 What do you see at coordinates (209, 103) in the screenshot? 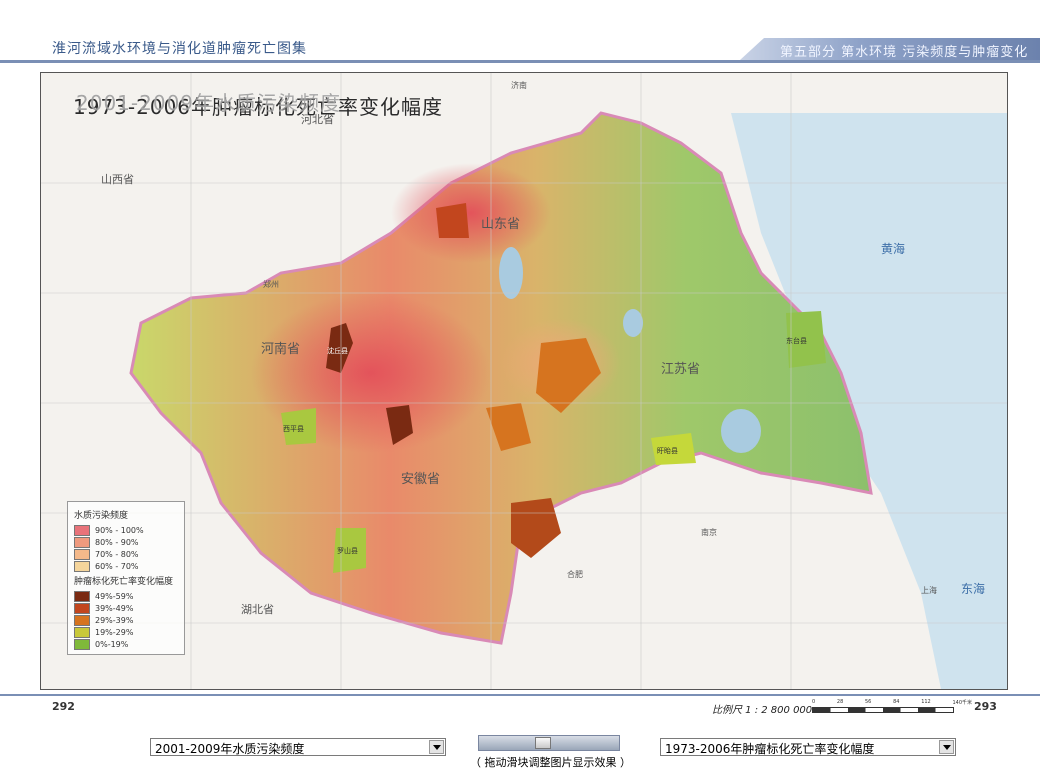
I see `map-title-ghost: 2001-2009年水质污染频度` at bounding box center [209, 103].